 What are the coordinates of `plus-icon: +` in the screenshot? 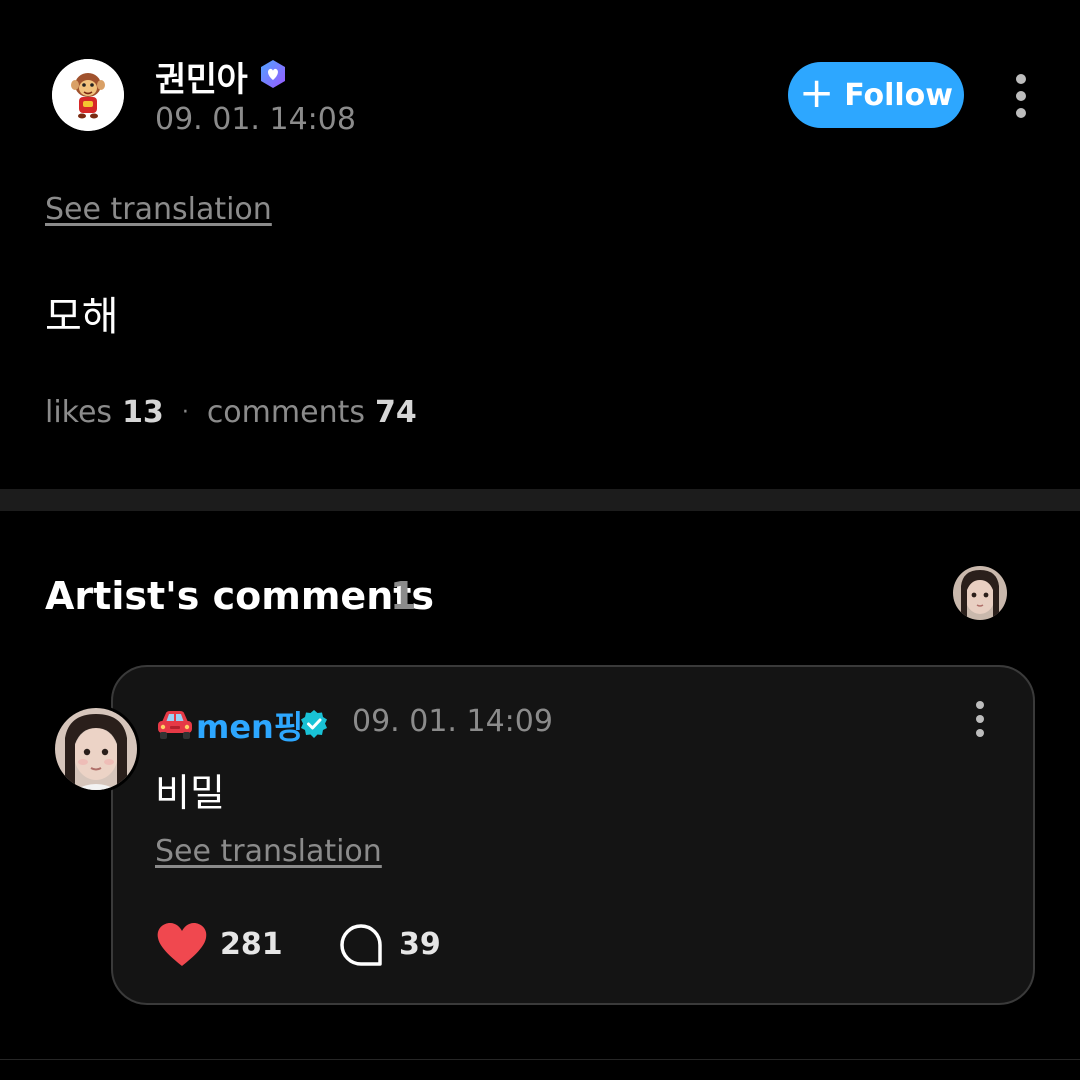 It's located at (817, 92).